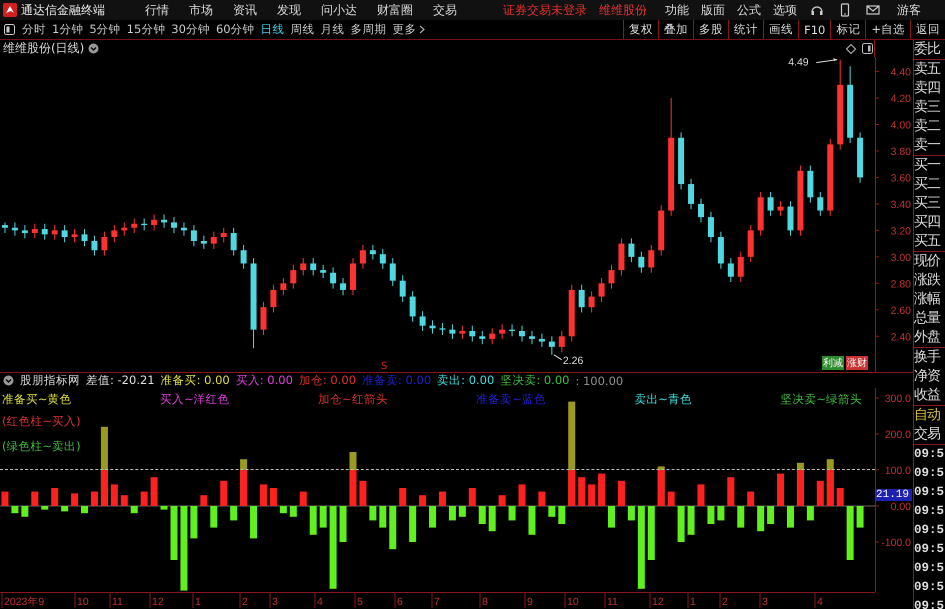 The width and height of the screenshot is (945, 609). I want to click on quote-field-label: 买五, so click(929, 241).